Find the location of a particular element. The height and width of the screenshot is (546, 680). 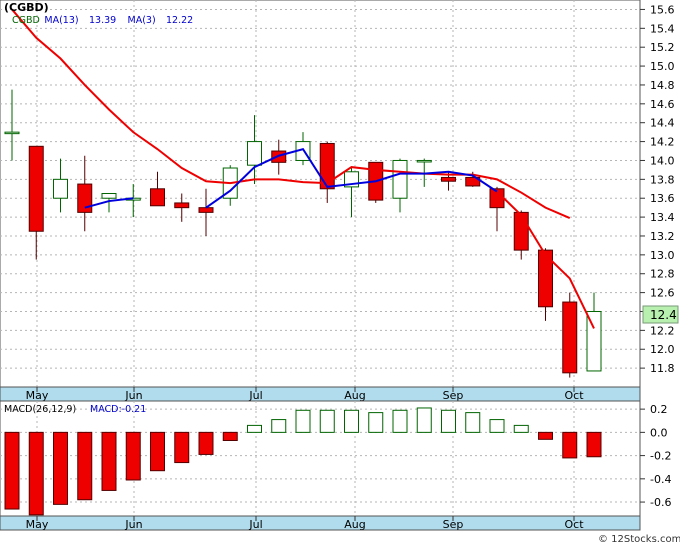

macd-x-tick-label: Sep is located at coordinates (453, 524).